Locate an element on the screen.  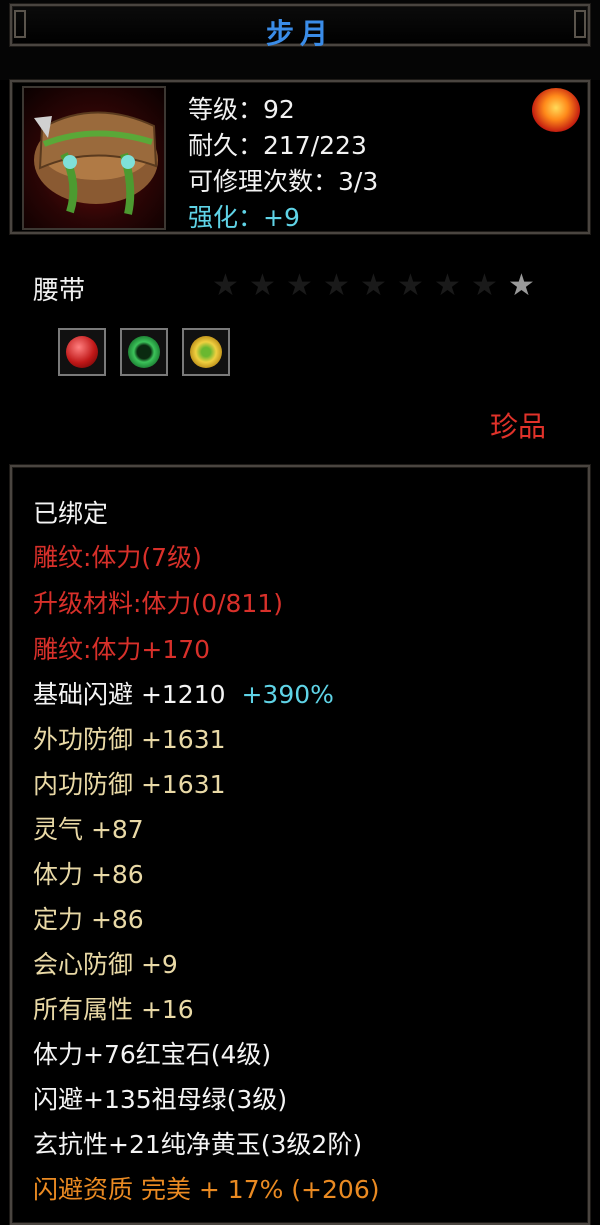
inner-defense: 内功防御 +1631 is located at coordinates (129, 784).